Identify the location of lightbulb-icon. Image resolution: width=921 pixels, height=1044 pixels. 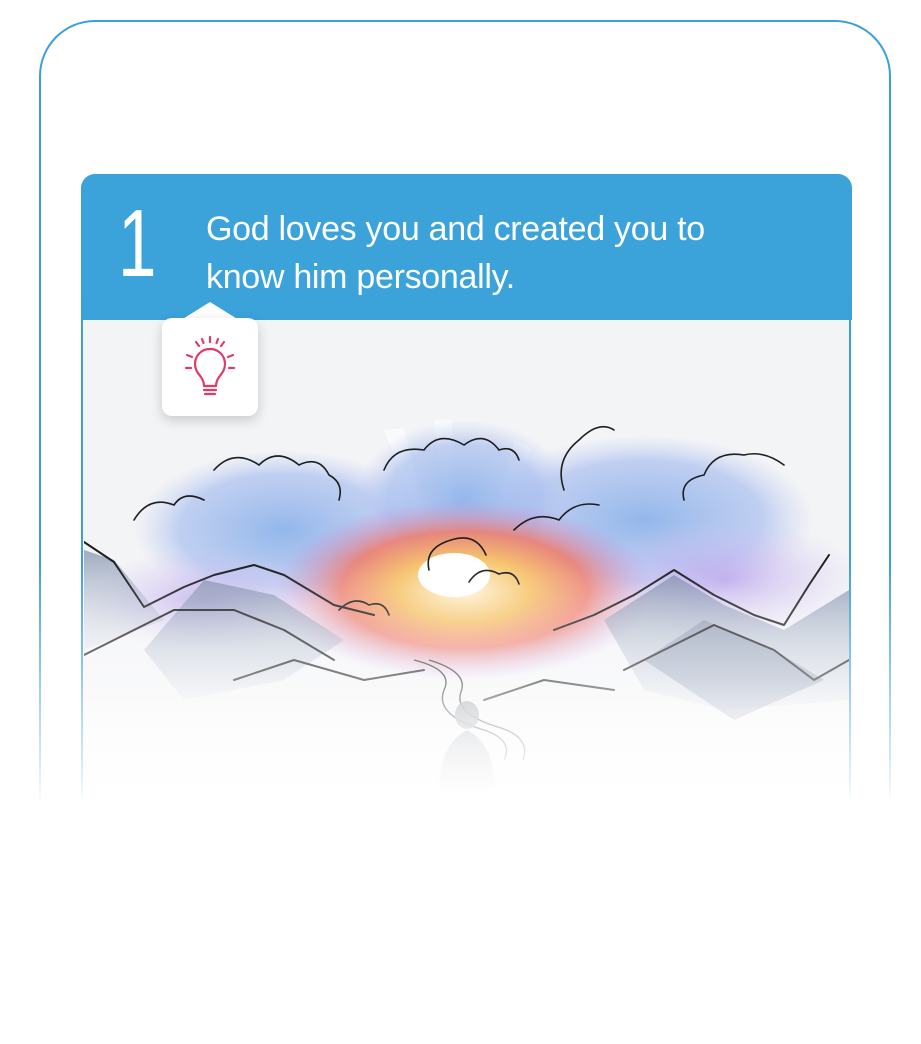
(210, 365).